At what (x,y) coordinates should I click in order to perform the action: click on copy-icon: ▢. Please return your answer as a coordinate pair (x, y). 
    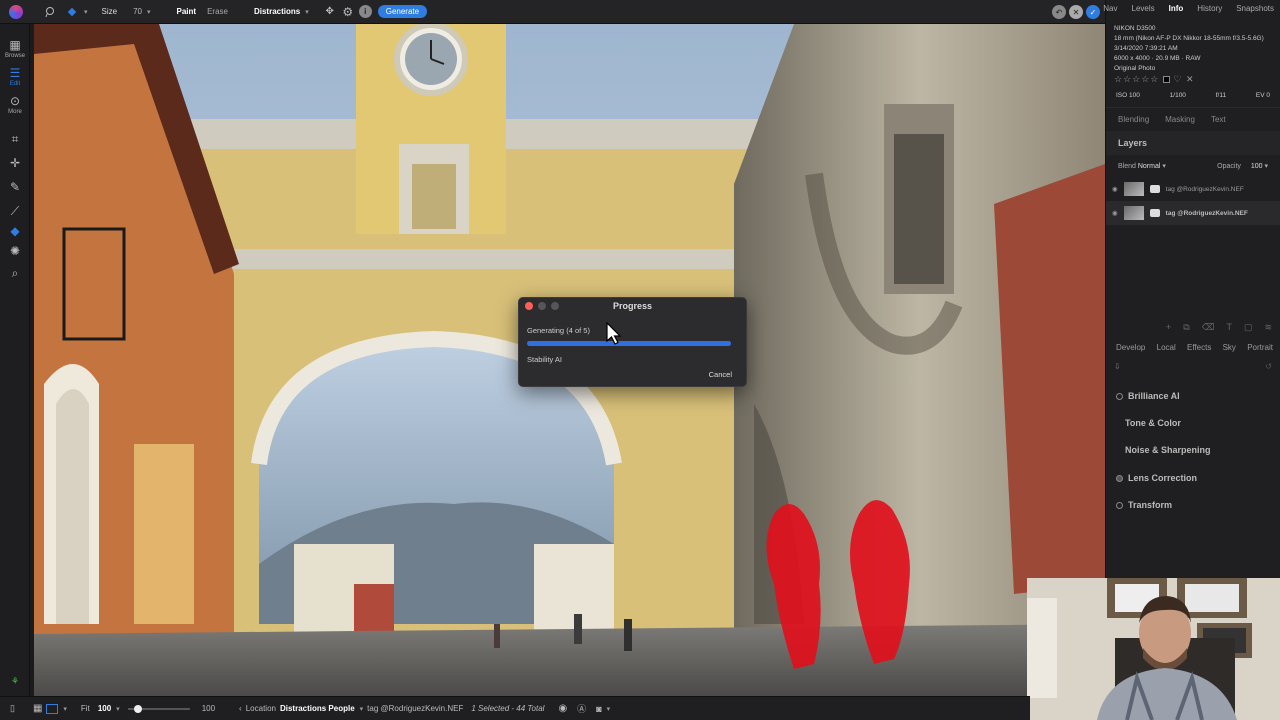
    Looking at the image, I should click on (1248, 327).